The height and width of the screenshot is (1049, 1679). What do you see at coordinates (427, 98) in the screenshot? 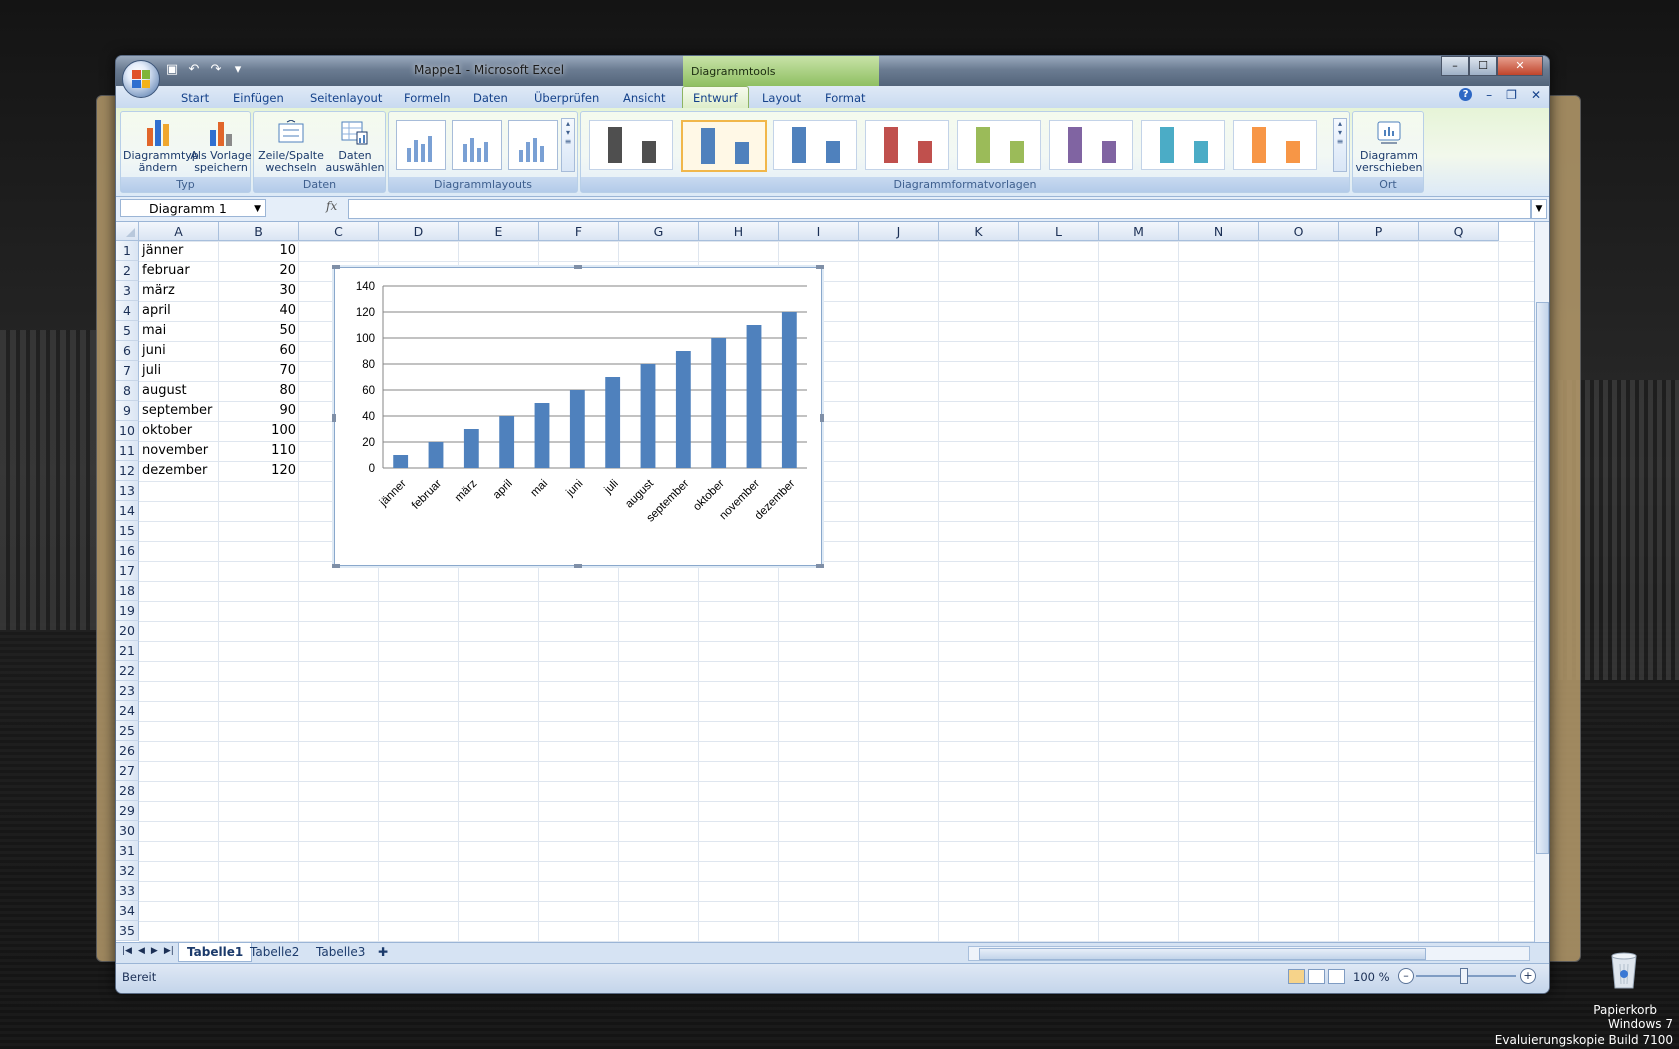
I see `tab-formeln: Formeln` at bounding box center [427, 98].